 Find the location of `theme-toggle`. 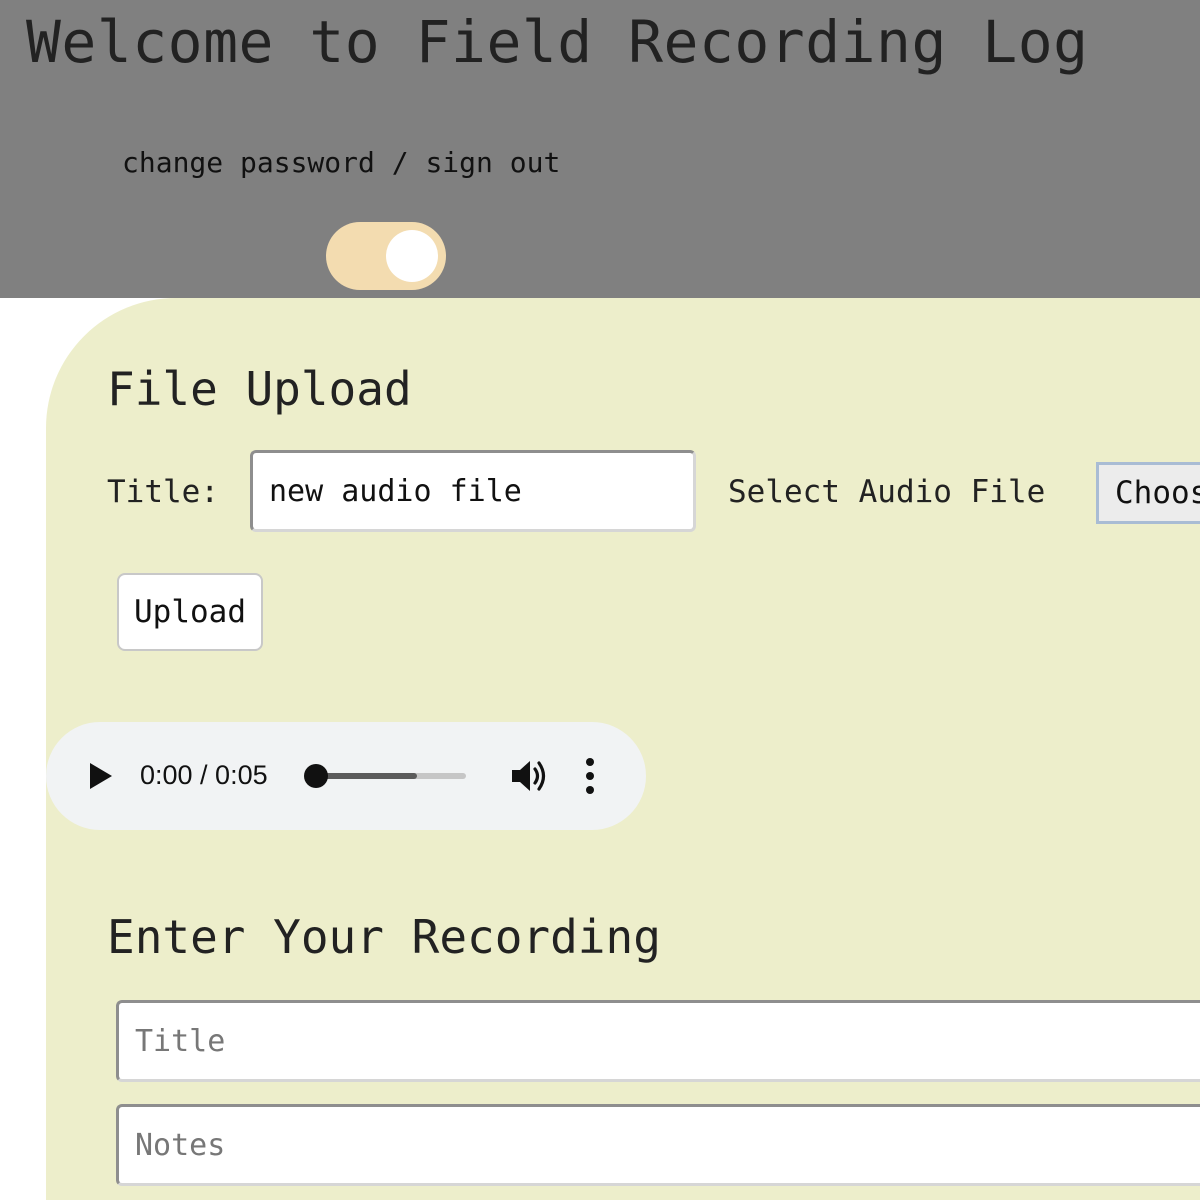

theme-toggle is located at coordinates (386, 256).